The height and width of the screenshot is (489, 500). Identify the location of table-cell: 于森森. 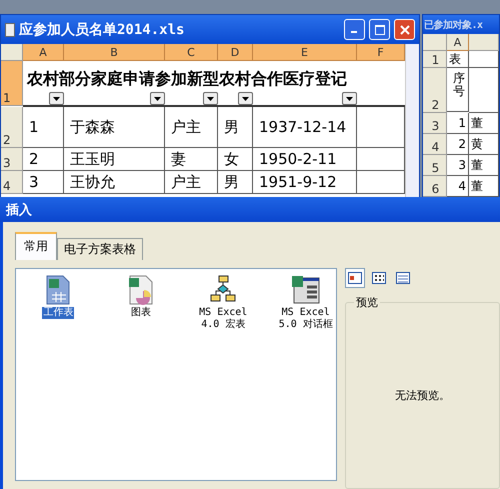
(114, 127).